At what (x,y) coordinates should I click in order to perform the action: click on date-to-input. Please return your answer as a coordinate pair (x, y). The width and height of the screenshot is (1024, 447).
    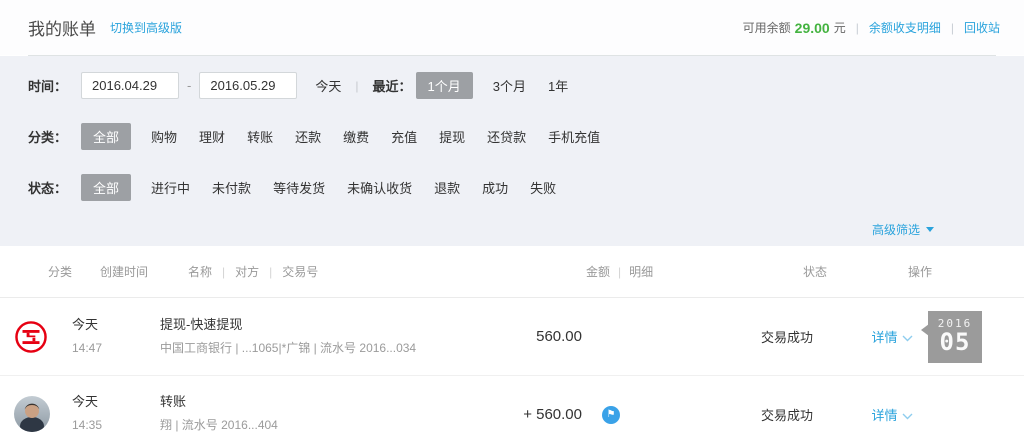
    Looking at the image, I should click on (248, 85).